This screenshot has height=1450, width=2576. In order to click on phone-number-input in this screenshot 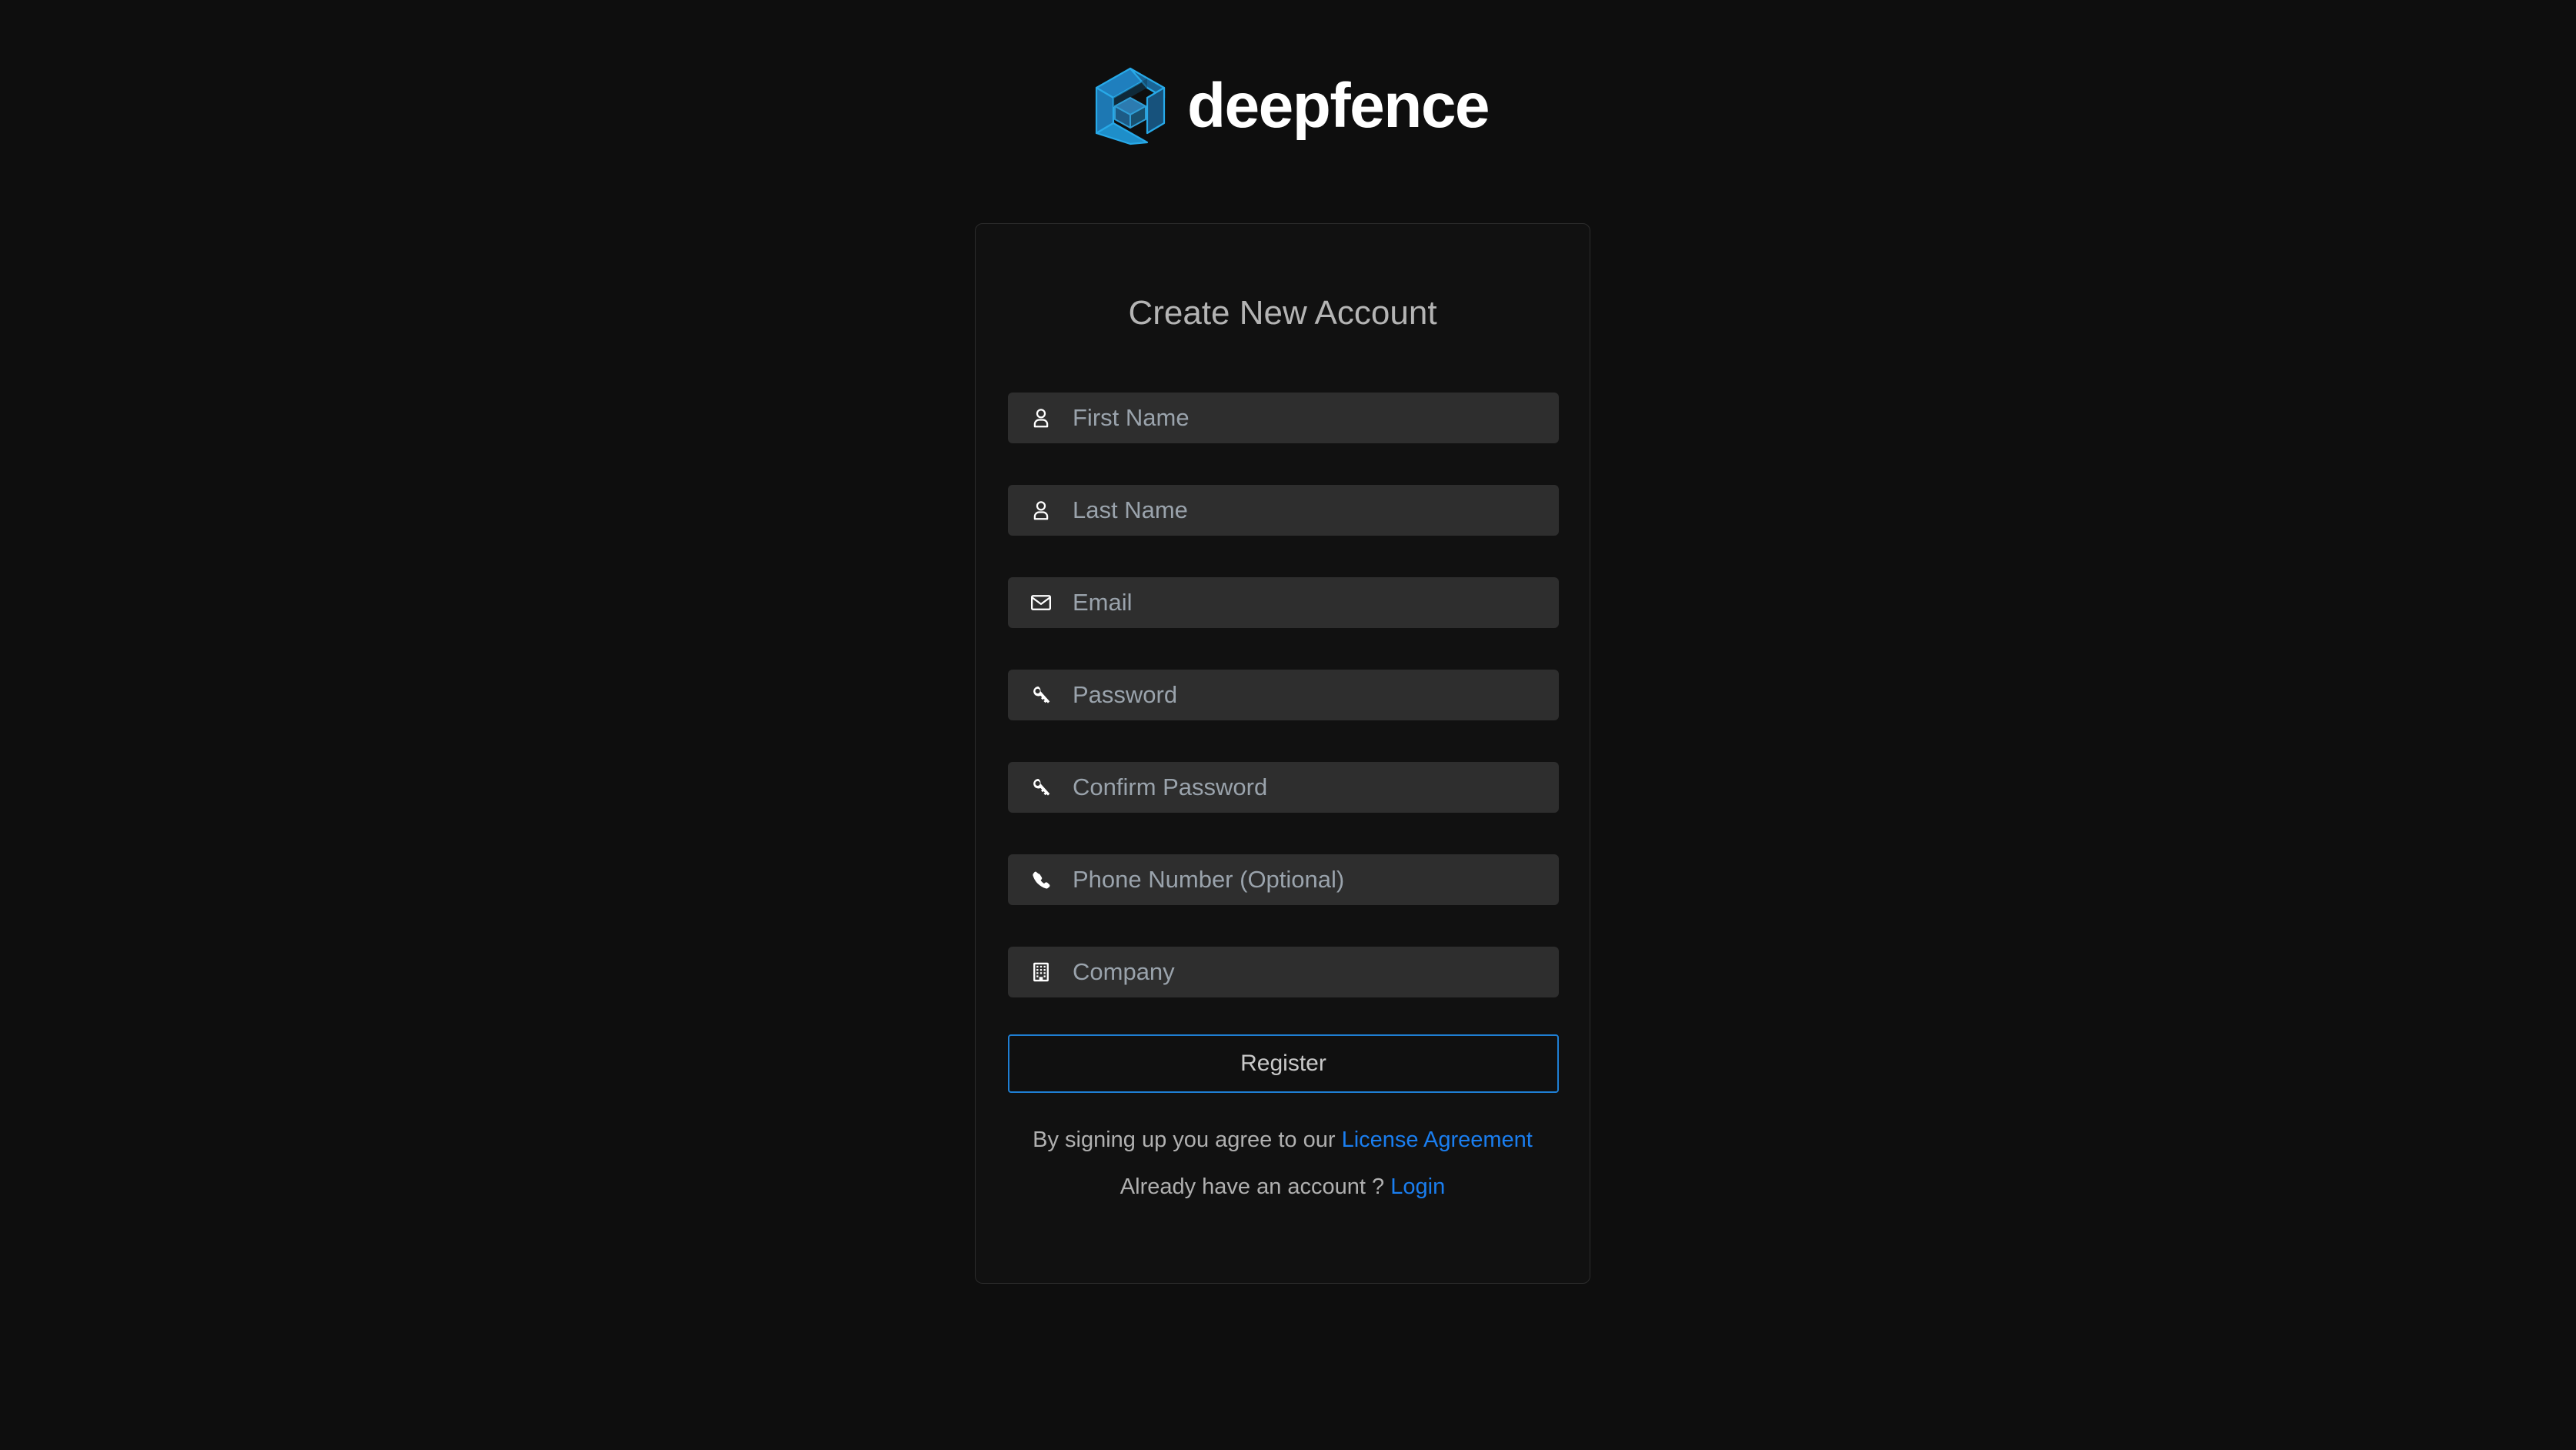, I will do `click(1316, 880)`.